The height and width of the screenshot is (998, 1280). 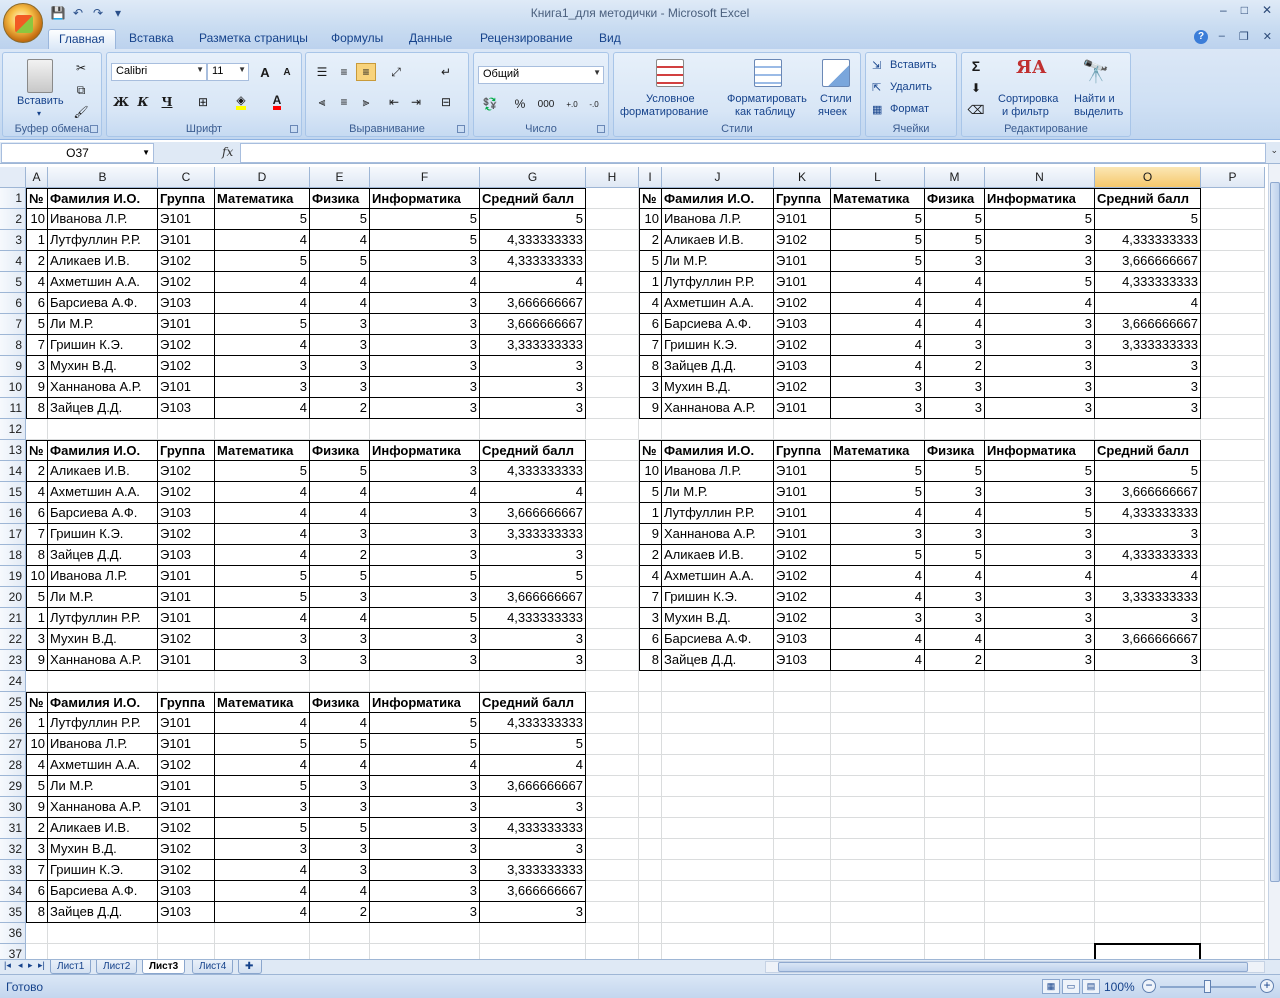 I want to click on merge-center-icon: ⊟, so click(x=446, y=102).